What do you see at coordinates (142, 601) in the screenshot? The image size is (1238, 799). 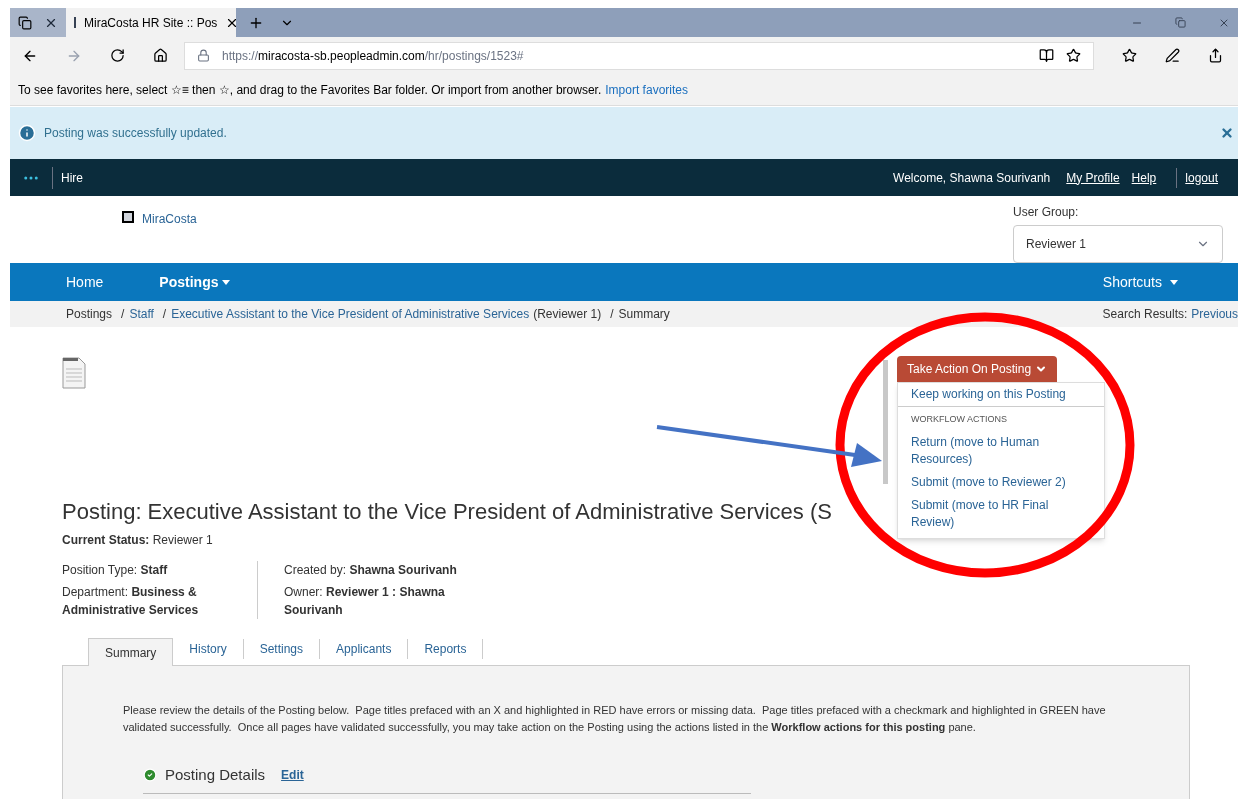 I see `posting-field: Department: Business & Administrative Services` at bounding box center [142, 601].